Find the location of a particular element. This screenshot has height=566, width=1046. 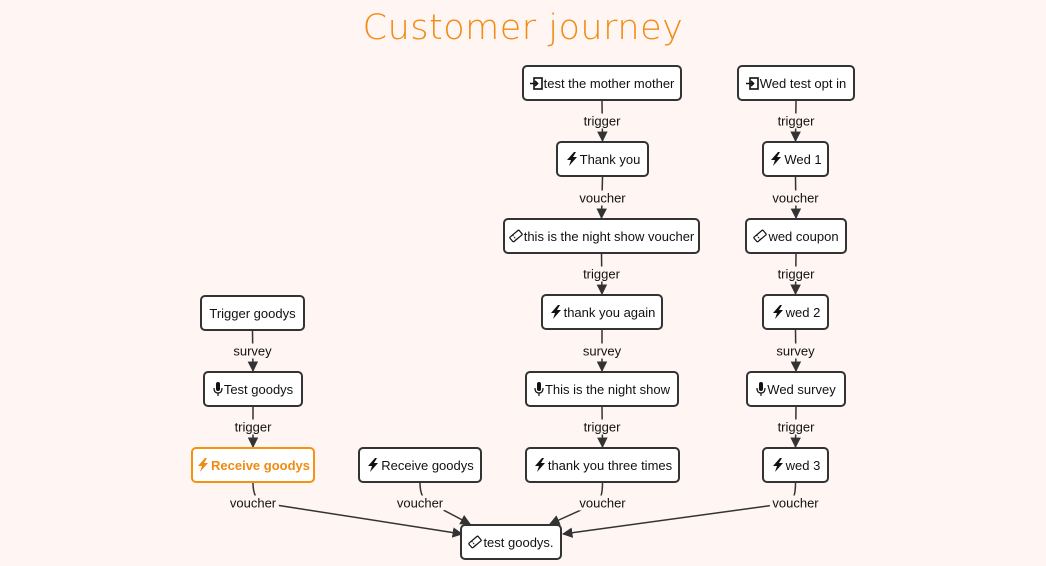

node-label: Trigger goodys is located at coordinates (252, 313).